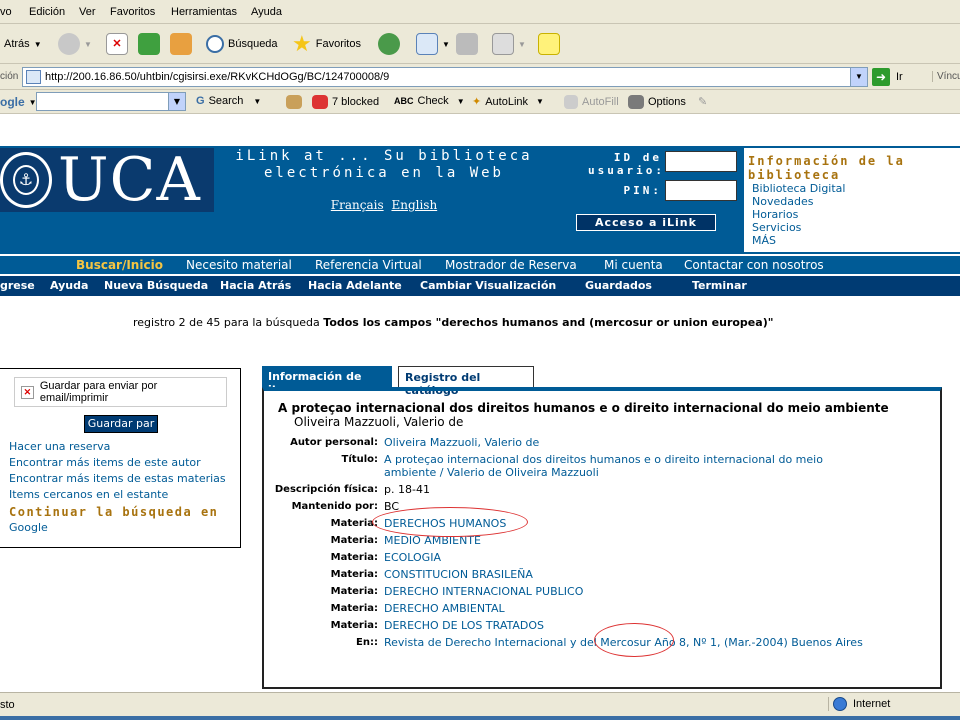 The width and height of the screenshot is (960, 720). I want to click on nav-return: gresе, so click(17, 285).